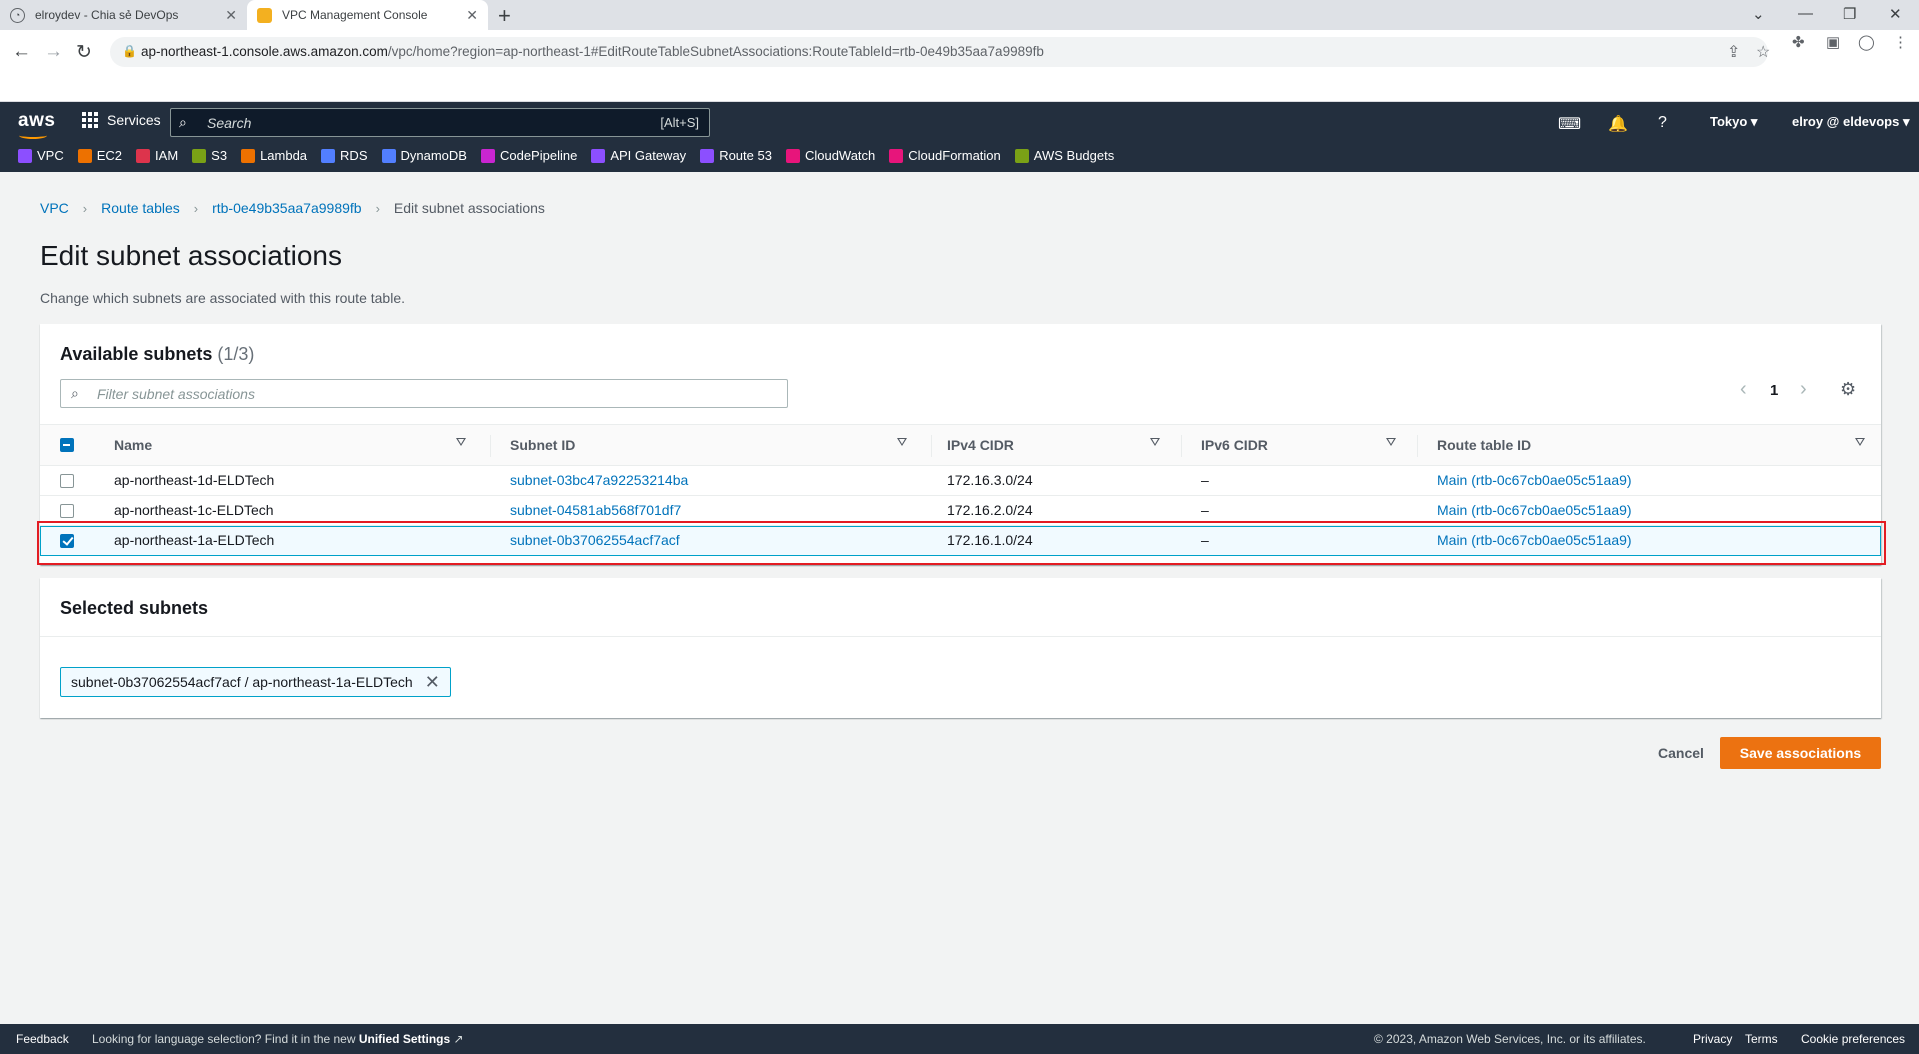  I want to click on minimize-icon: —, so click(1805, 13).